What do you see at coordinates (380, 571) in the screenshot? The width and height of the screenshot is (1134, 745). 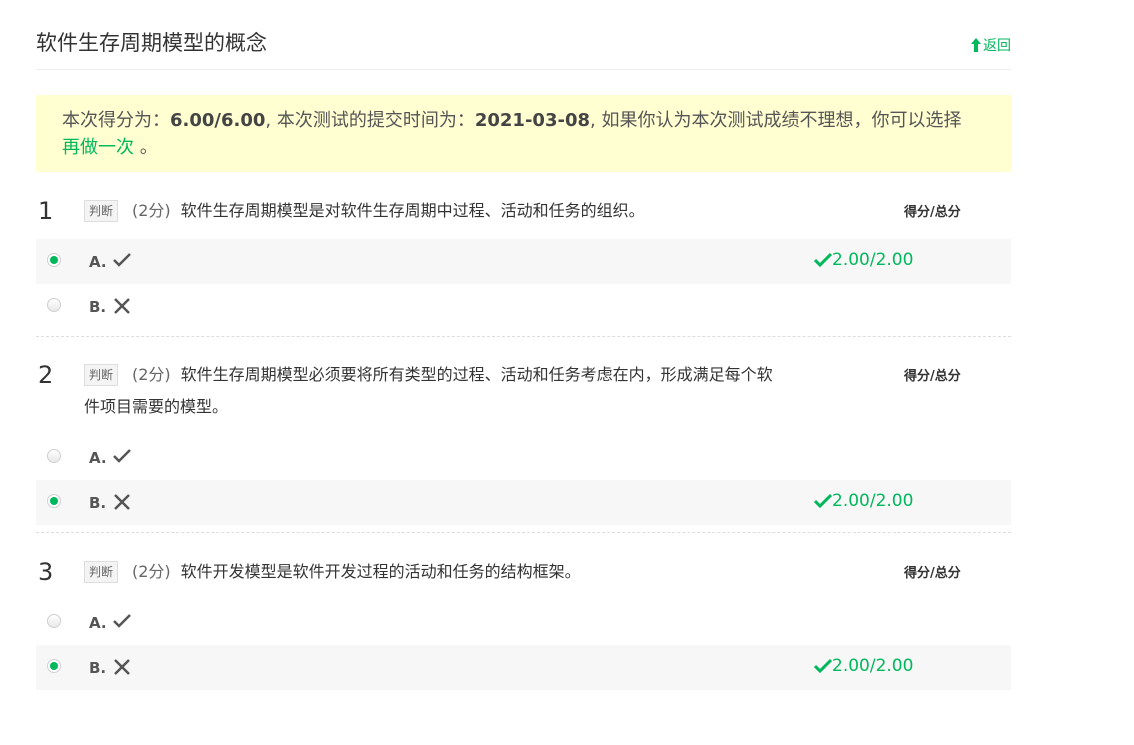 I see `question-text: 软件开发模型是软件开发过程的活动和任务的结构框架。` at bounding box center [380, 571].